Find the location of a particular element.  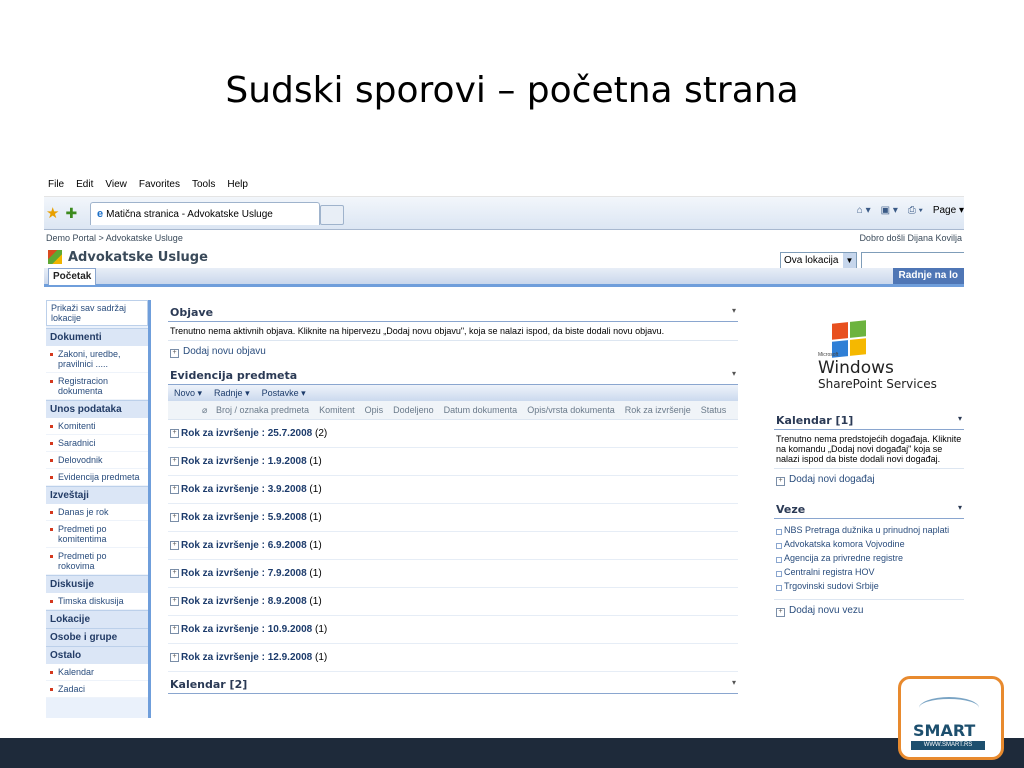

link-item: Centralni registra HOV is located at coordinates (869, 572).